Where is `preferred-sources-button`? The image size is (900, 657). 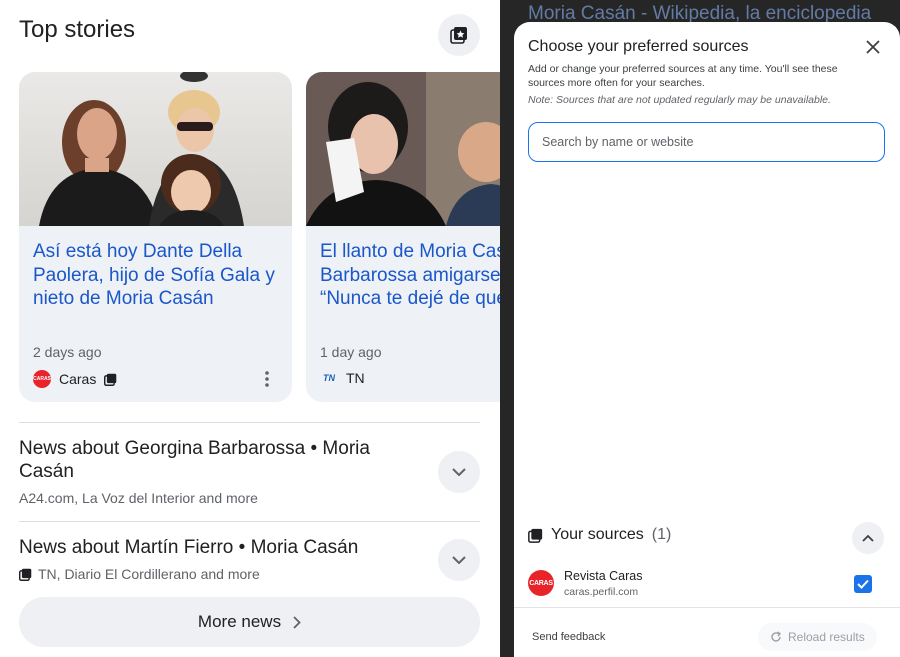 preferred-sources-button is located at coordinates (459, 35).